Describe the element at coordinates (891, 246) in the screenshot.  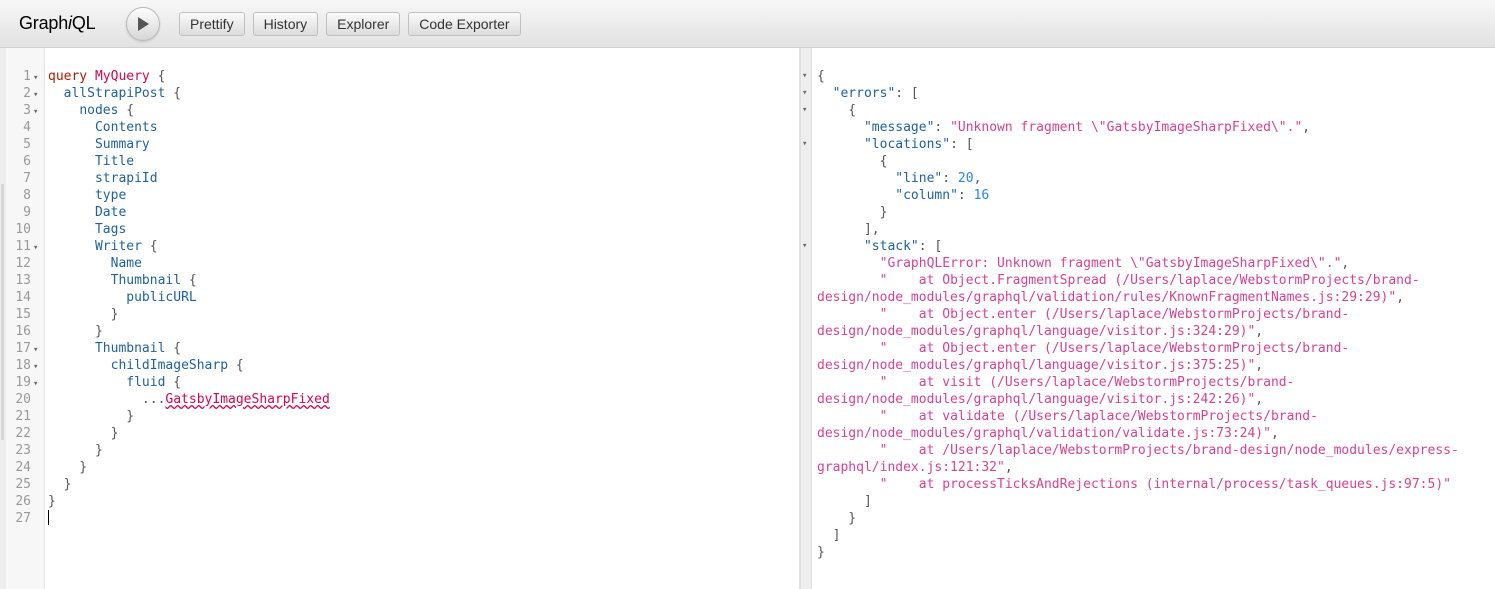
I see `json-token: "stack"` at that location.